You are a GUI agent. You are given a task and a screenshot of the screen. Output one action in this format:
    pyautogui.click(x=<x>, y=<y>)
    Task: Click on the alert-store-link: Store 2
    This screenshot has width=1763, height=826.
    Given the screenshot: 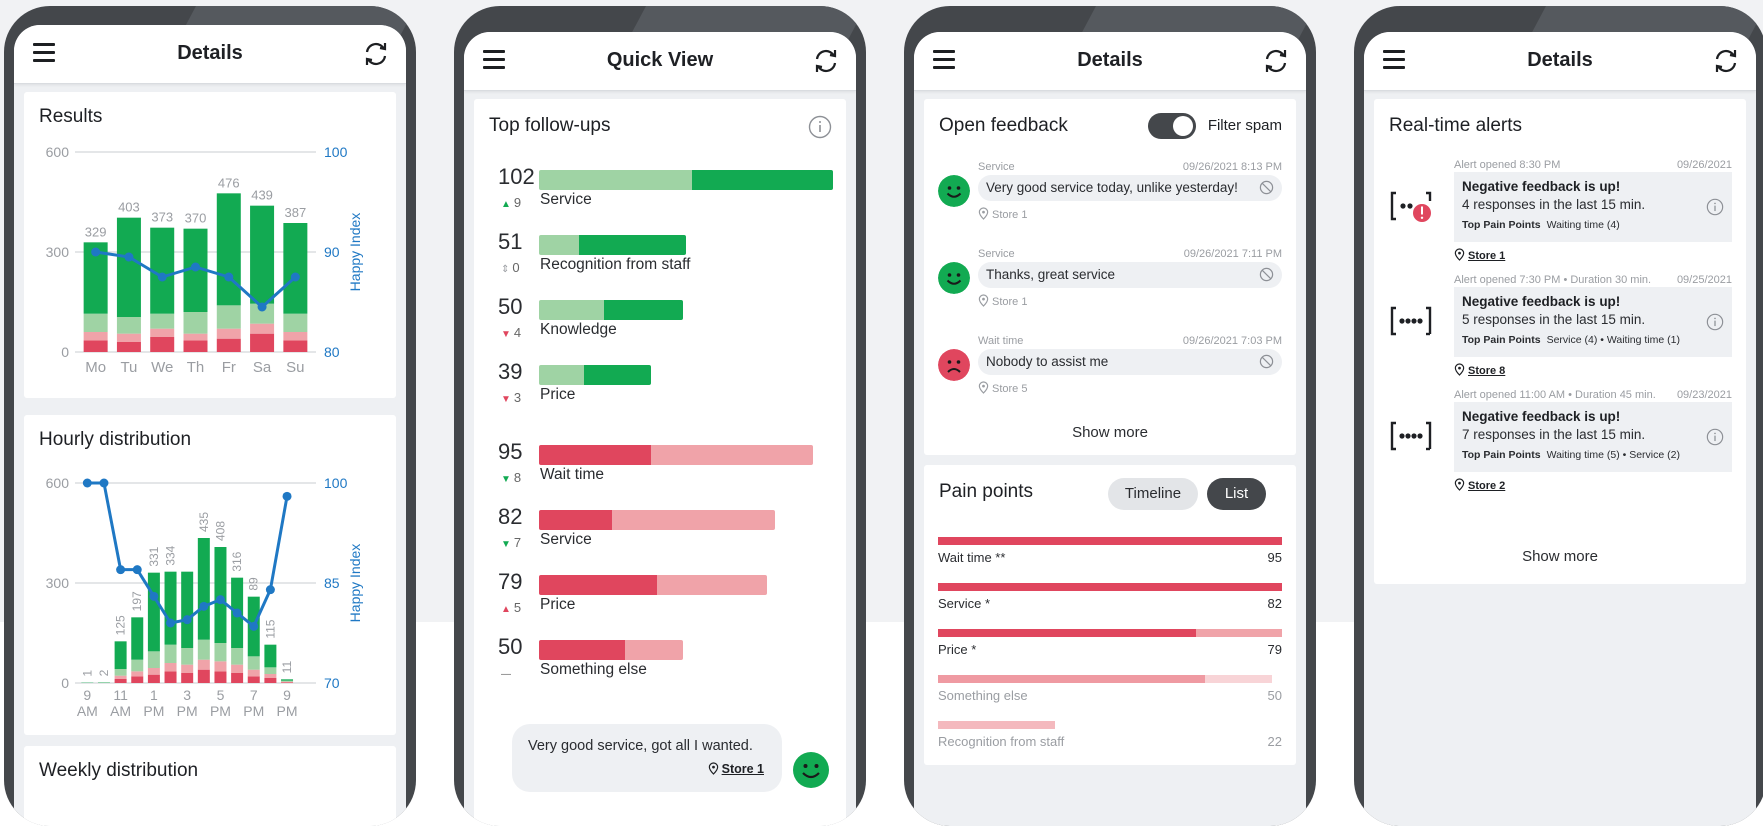 What is the action you would take?
    pyautogui.click(x=1479, y=485)
    